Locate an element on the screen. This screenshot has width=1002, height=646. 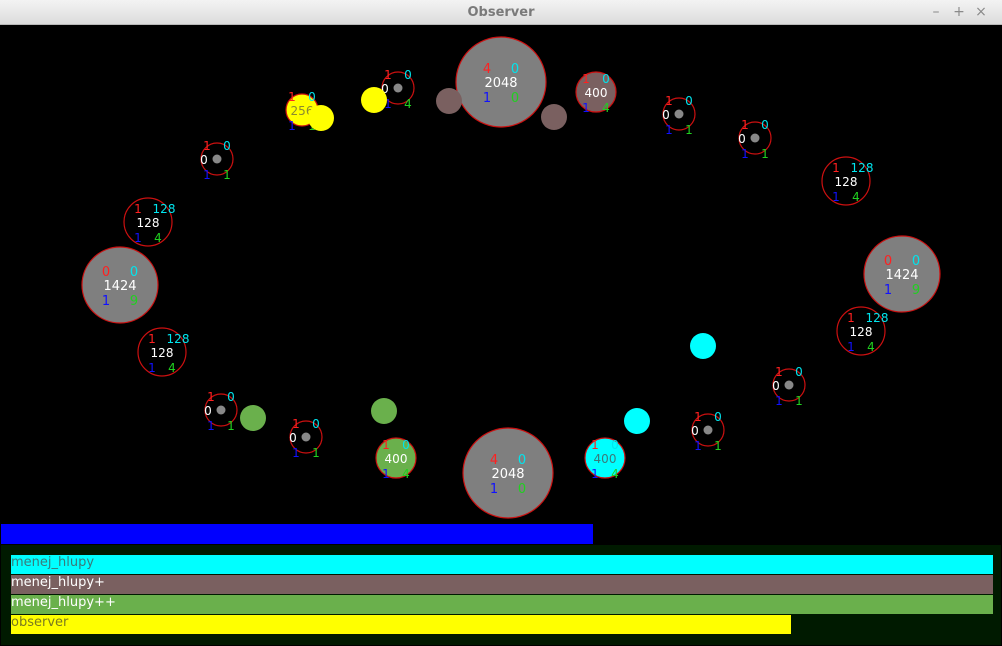
cell-left-big: 0 014241 9 is located at coordinates (120, 285).